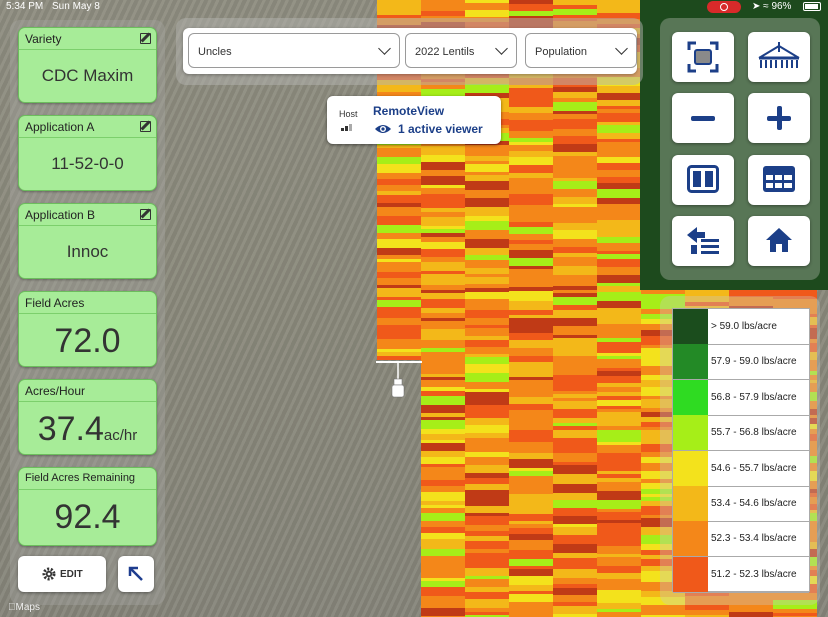 The image size is (828, 617). Describe the element at coordinates (744, 326) in the screenshot. I see `legend-range-label: > 59.0 lbs/acre` at that location.